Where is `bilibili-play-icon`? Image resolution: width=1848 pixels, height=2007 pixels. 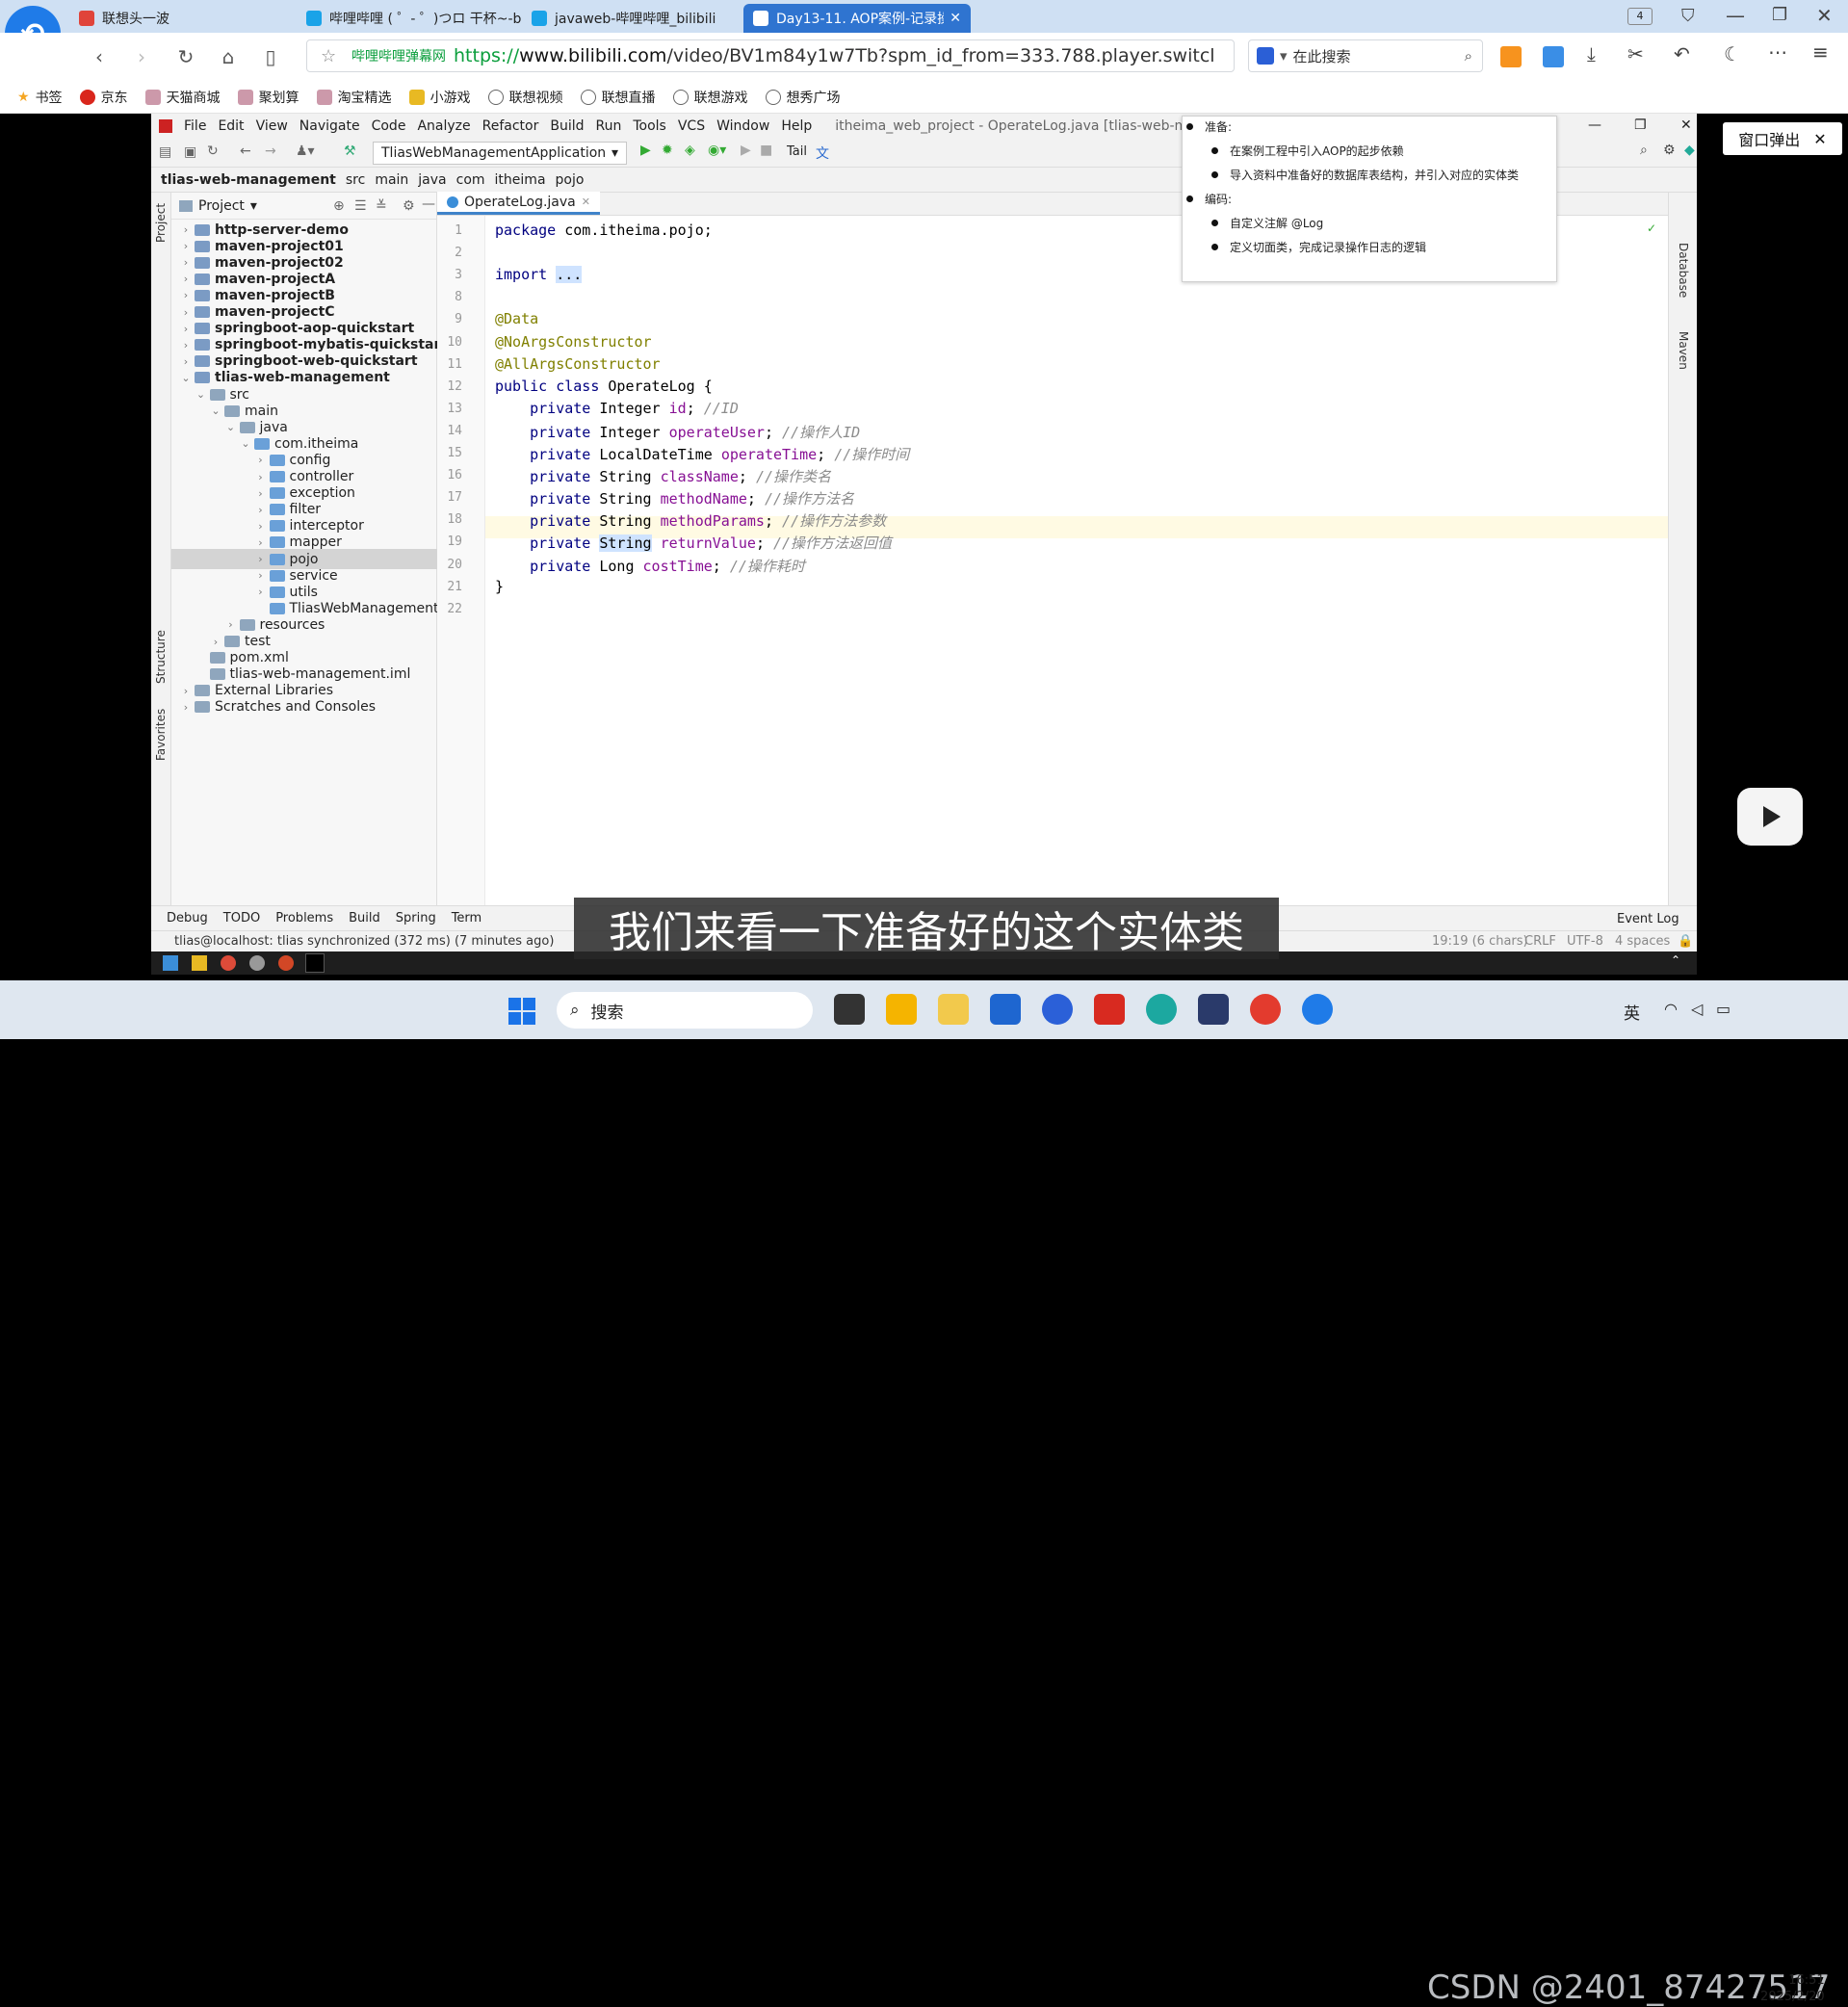 bilibili-play-icon is located at coordinates (1770, 817).